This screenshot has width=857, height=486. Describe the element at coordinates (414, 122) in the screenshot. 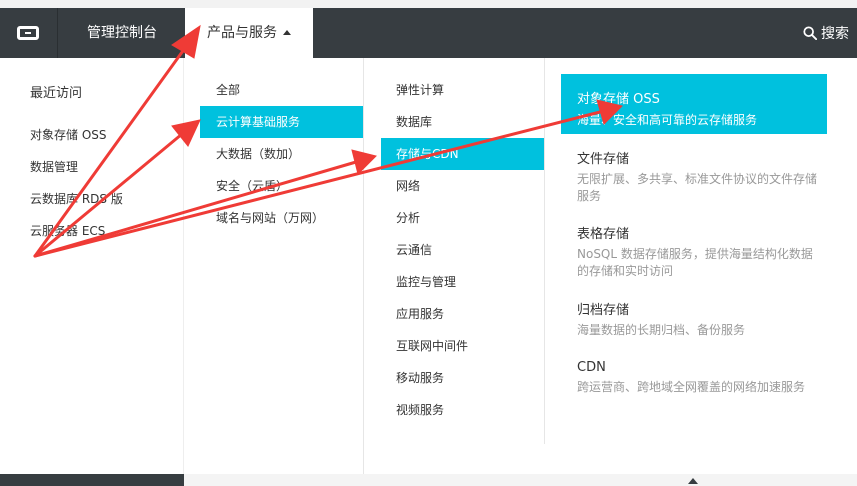

I see `subcategory-item: 数据库` at that location.